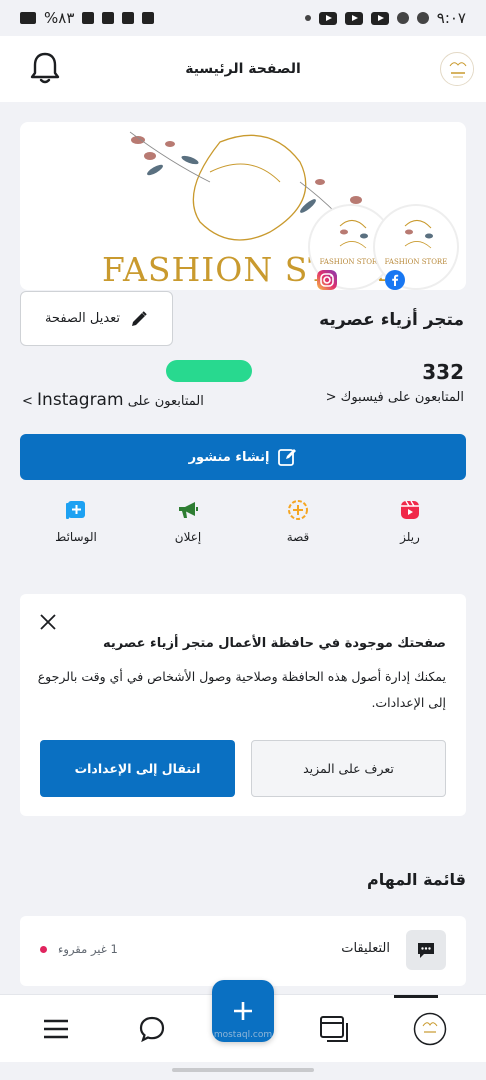 This screenshot has height=1080, width=486. What do you see at coordinates (243, 1011) in the screenshot?
I see `plus-icon` at bounding box center [243, 1011].